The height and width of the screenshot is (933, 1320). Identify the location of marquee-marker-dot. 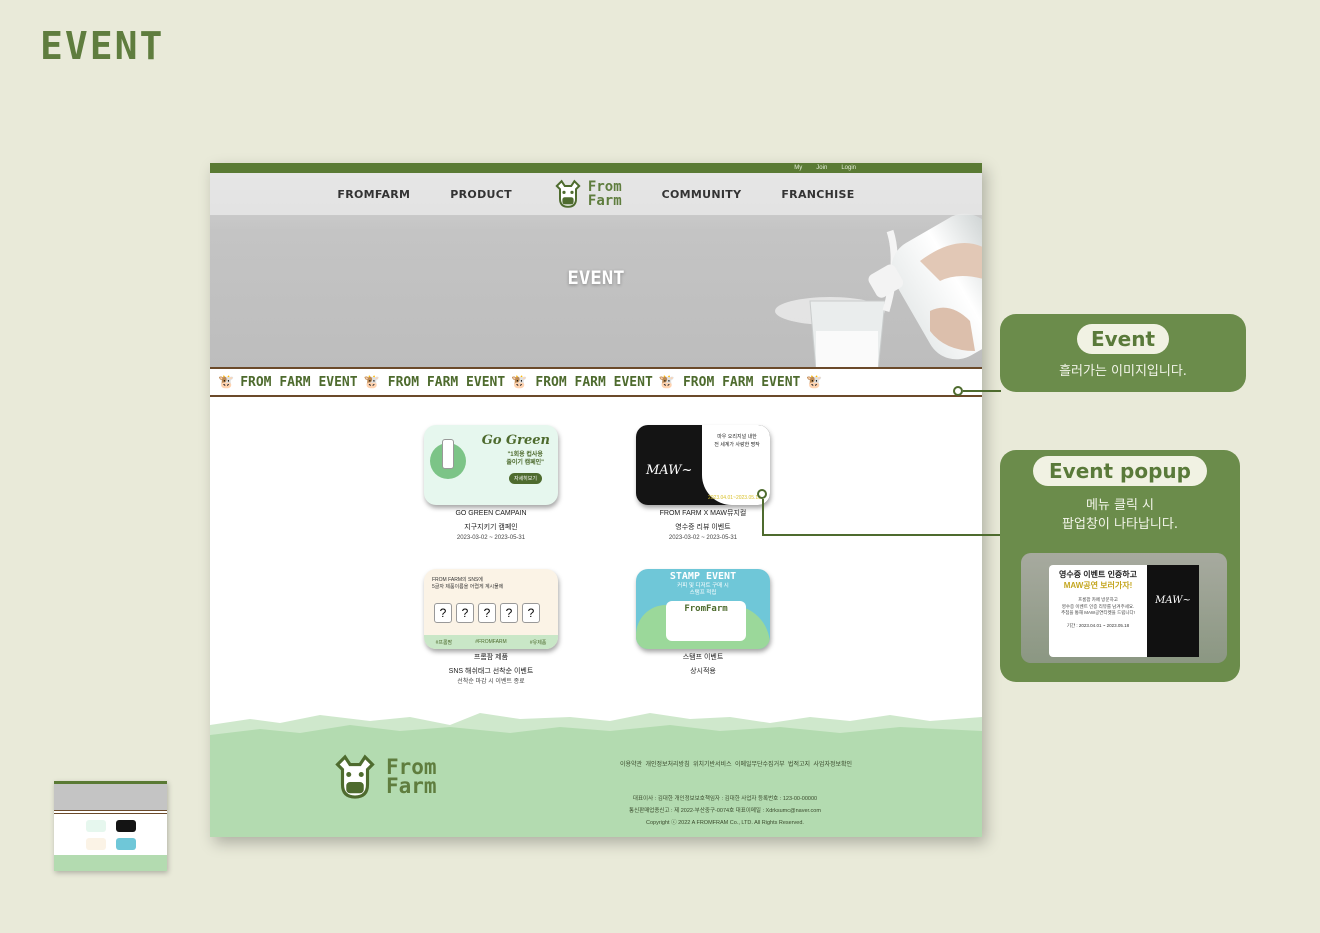
(958, 391).